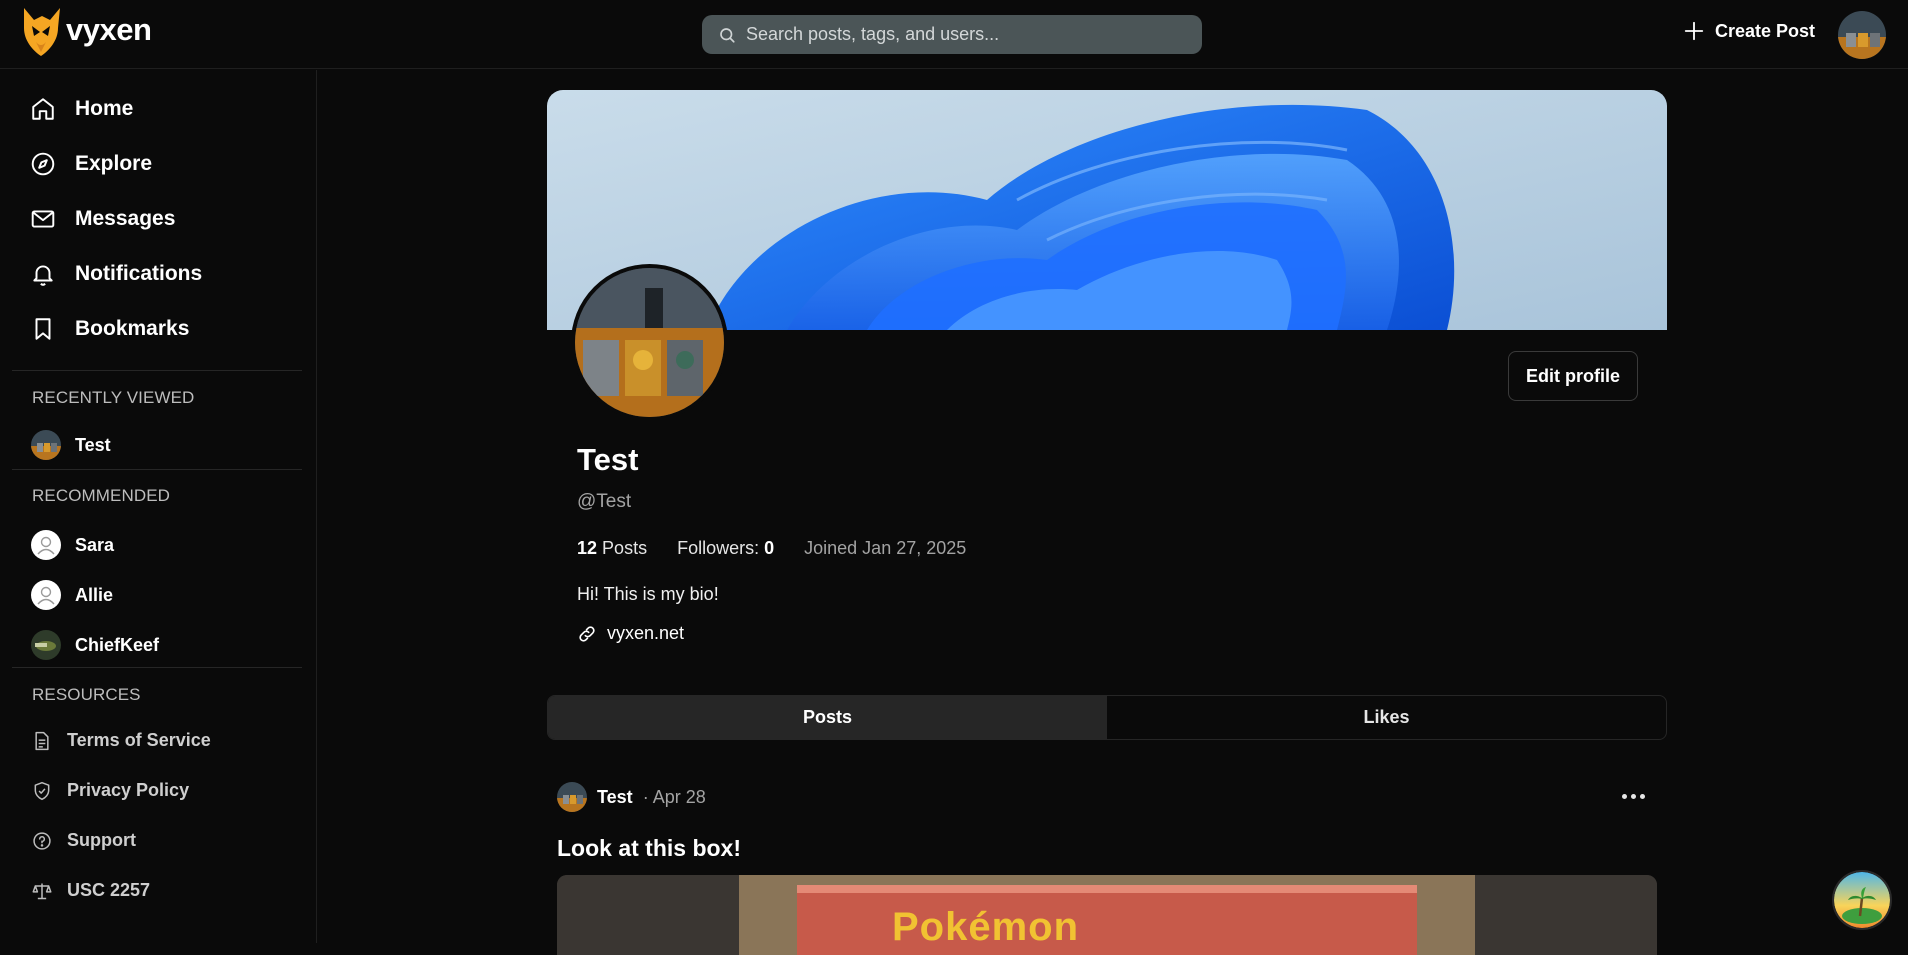 The image size is (1908, 955). What do you see at coordinates (117, 644) in the screenshot?
I see `person-name: ChiefKeef` at bounding box center [117, 644].